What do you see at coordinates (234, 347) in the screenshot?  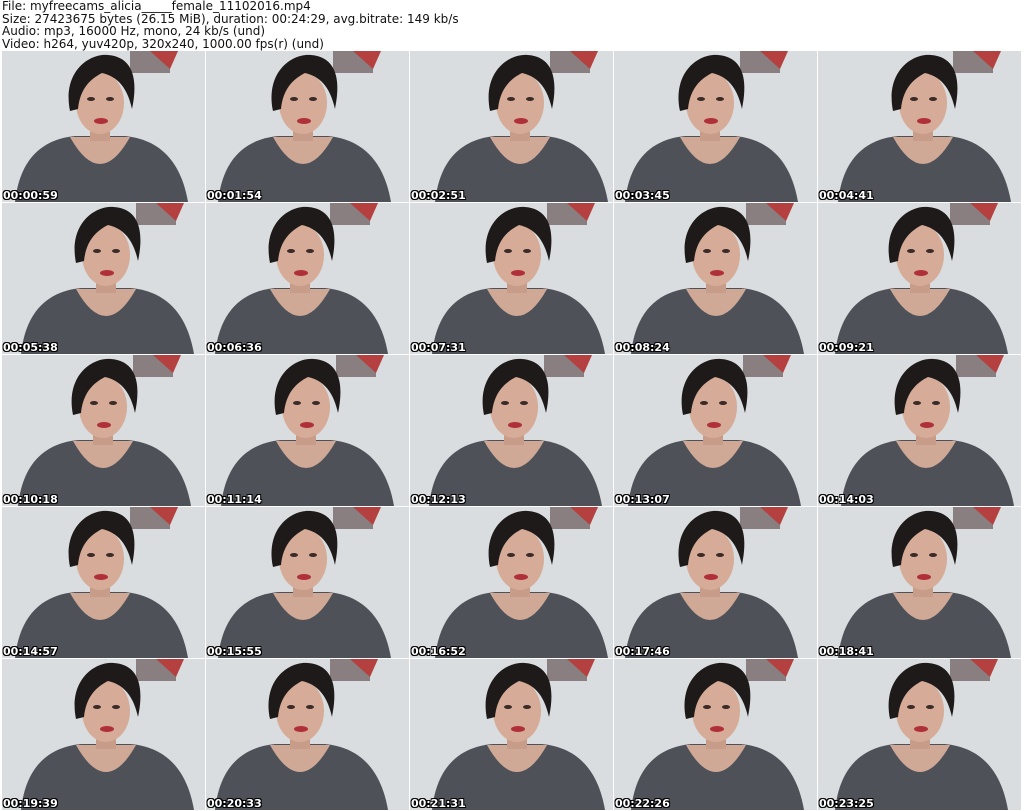 I see `timestamp: 00:06:36` at bounding box center [234, 347].